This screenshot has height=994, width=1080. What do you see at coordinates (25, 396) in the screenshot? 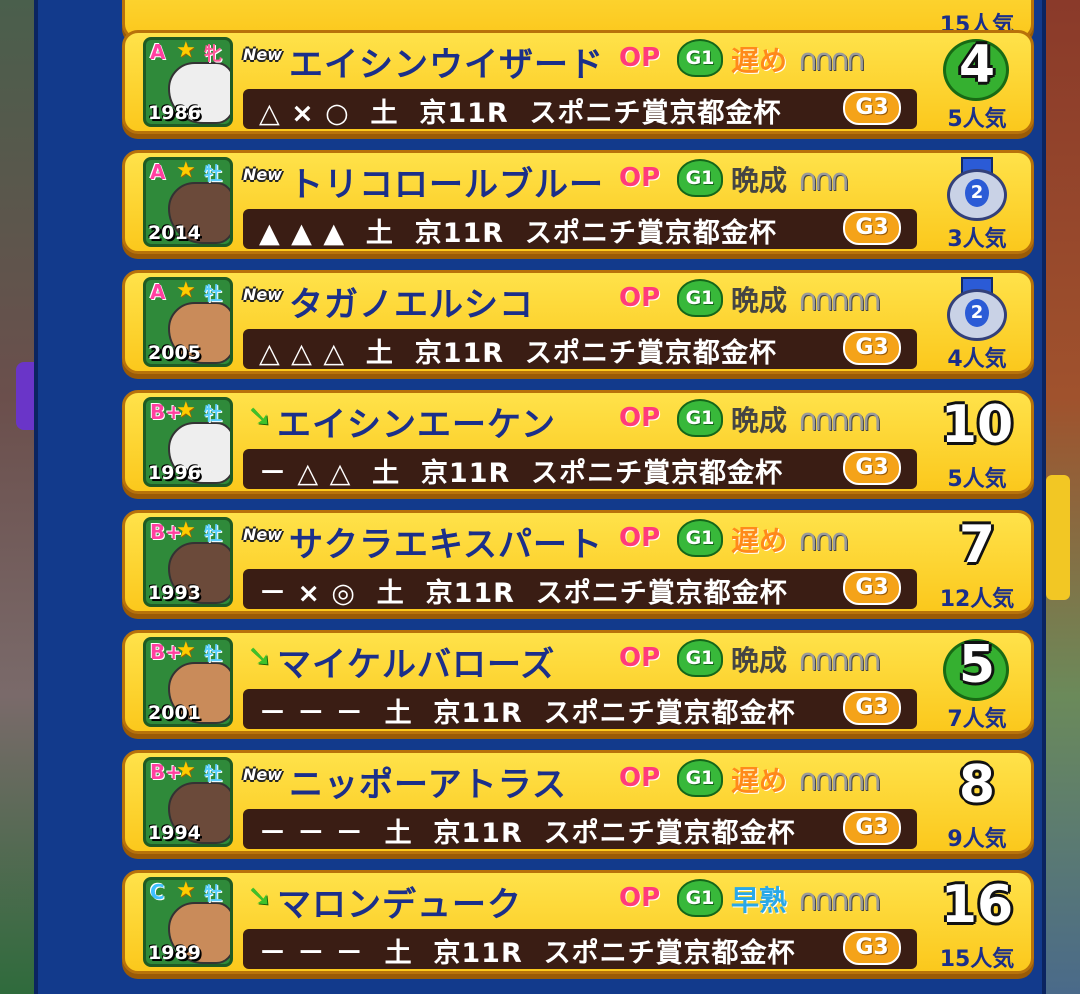
I see `side-tab` at bounding box center [25, 396].